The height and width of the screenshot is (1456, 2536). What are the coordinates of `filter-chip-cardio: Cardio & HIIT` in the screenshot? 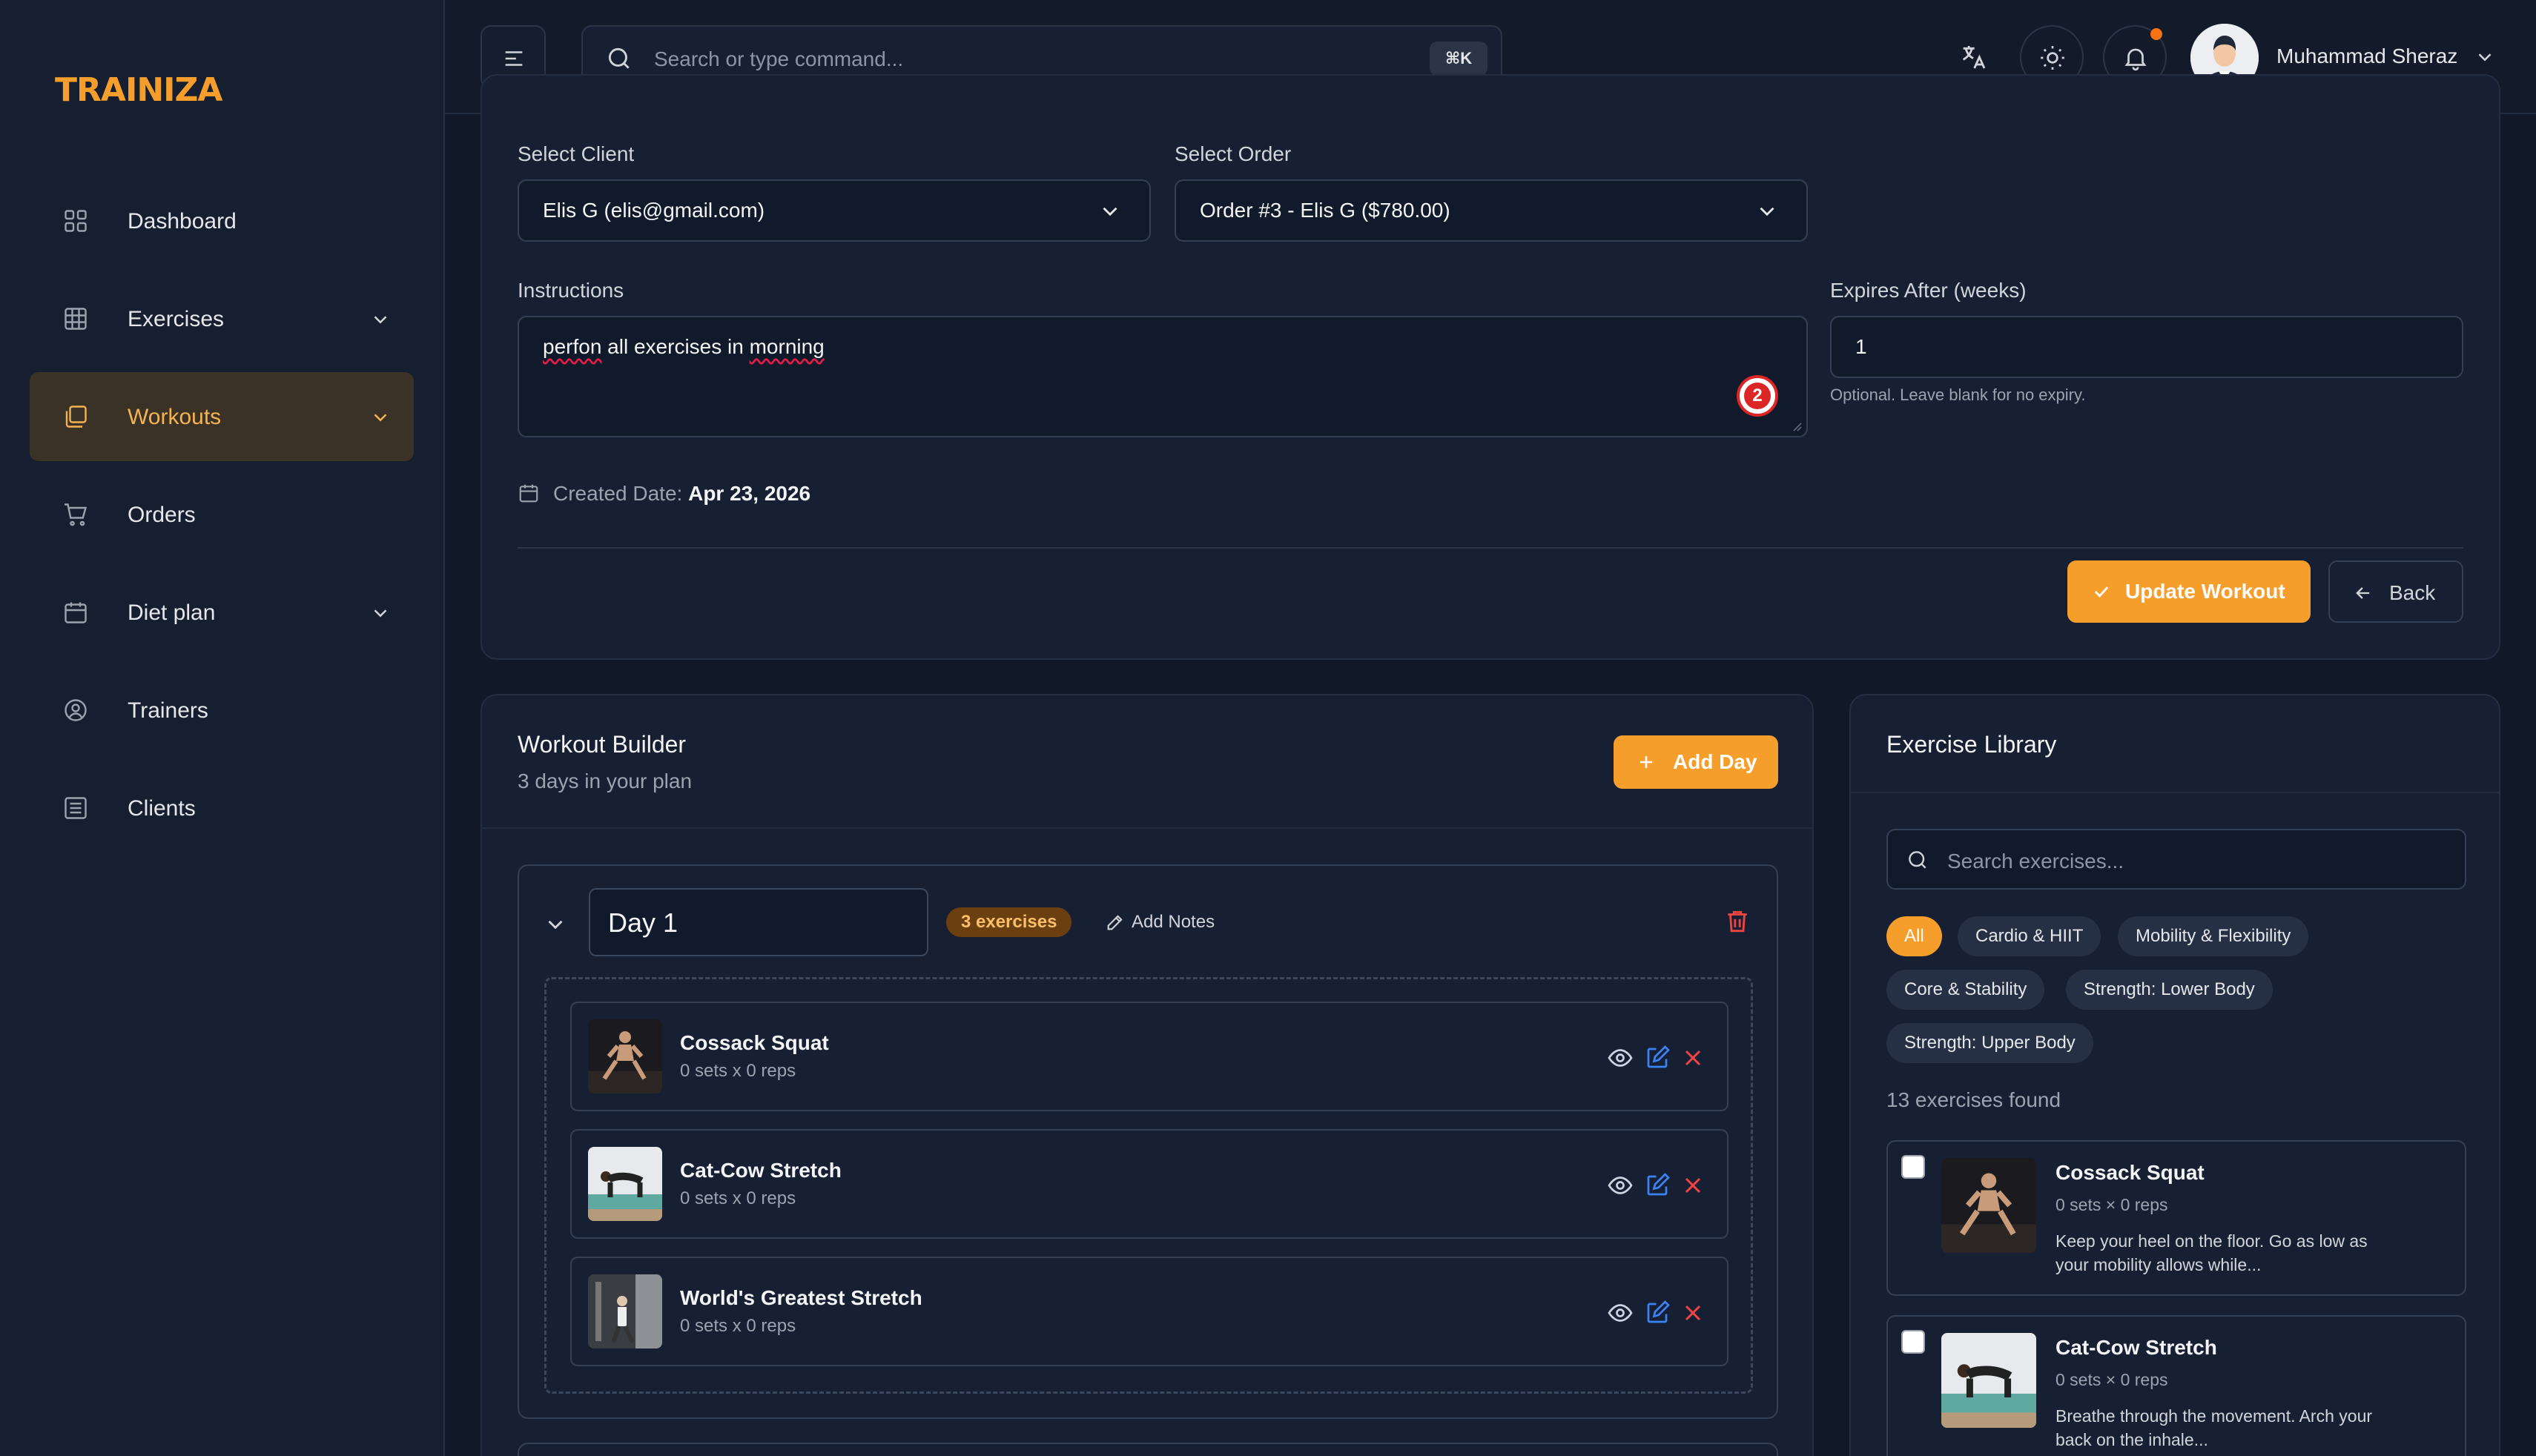 It's located at (2030, 936).